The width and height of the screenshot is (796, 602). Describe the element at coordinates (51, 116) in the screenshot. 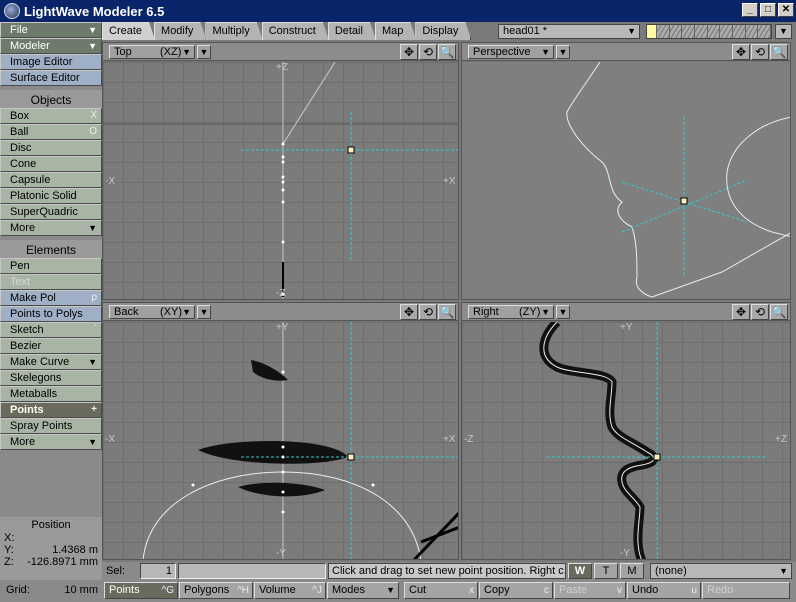

I see `box-button: Box X` at that location.